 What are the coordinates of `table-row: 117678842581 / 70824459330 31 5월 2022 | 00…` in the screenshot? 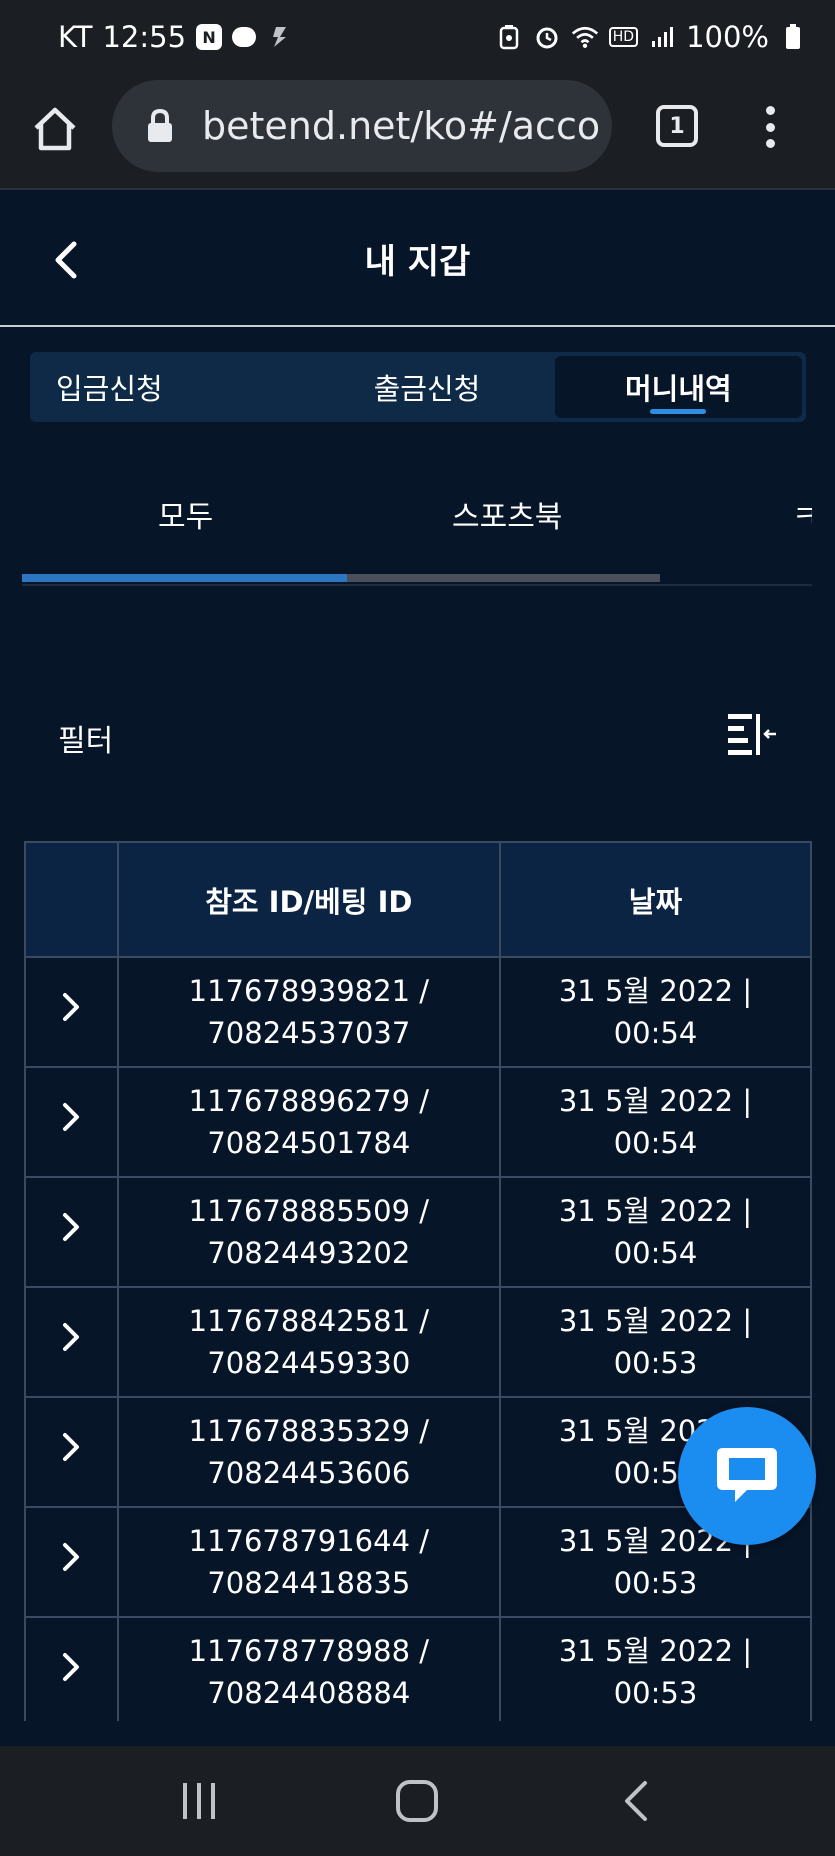 It's located at (418, 1342).